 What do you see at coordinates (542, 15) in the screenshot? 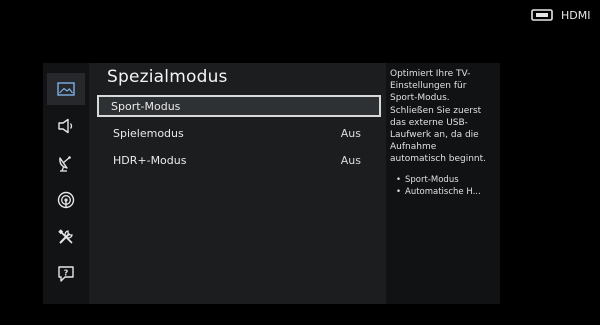
I see `hdmi-port-icon` at bounding box center [542, 15].